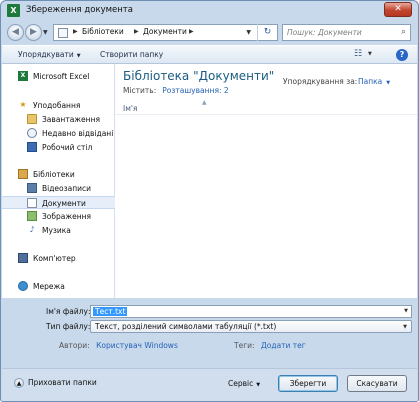 The width and height of the screenshot is (419, 402). Describe the element at coordinates (61, 76) in the screenshot. I see `nav-item-label: Microsoft Excel` at that location.